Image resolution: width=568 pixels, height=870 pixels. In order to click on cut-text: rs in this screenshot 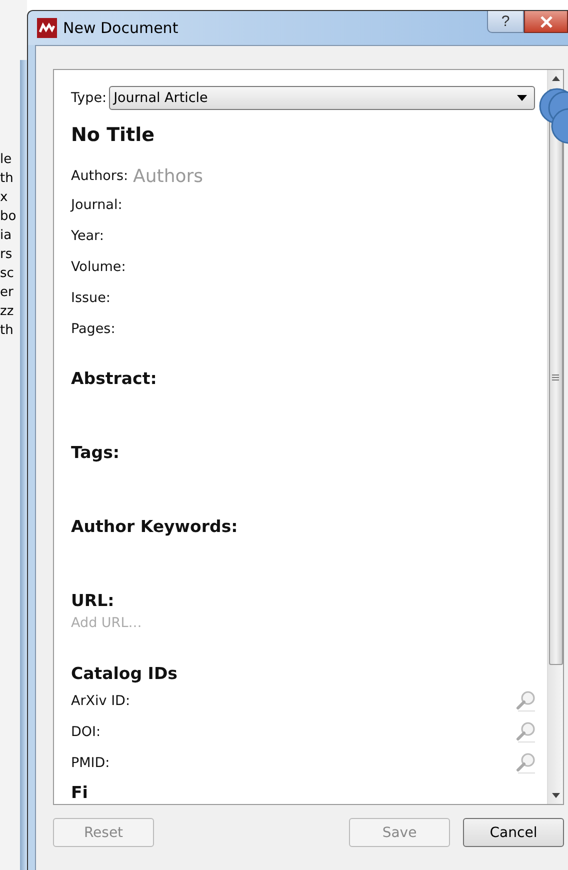, I will do `click(7, 255)`.